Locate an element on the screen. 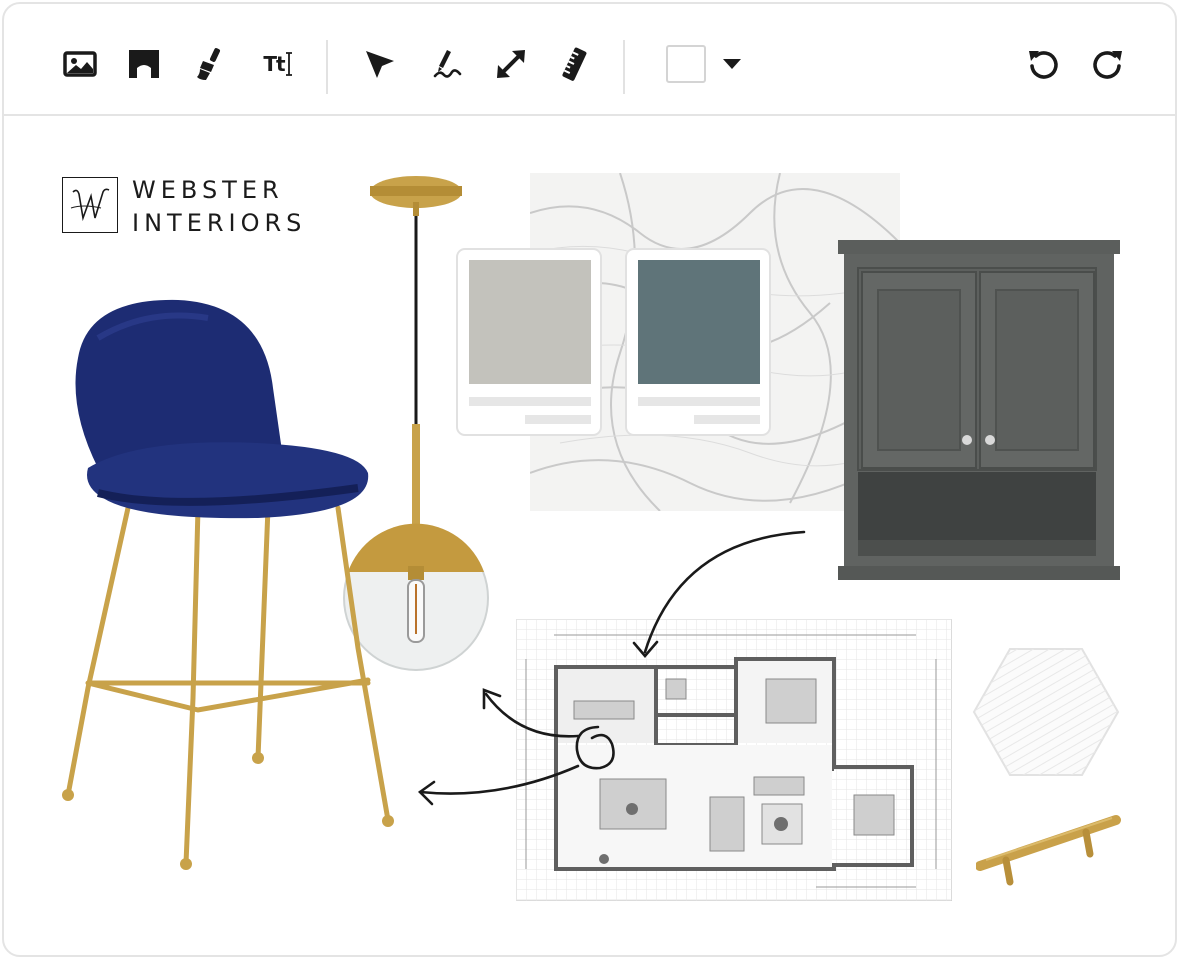  draw-tool-button is located at coordinates (447, 64).